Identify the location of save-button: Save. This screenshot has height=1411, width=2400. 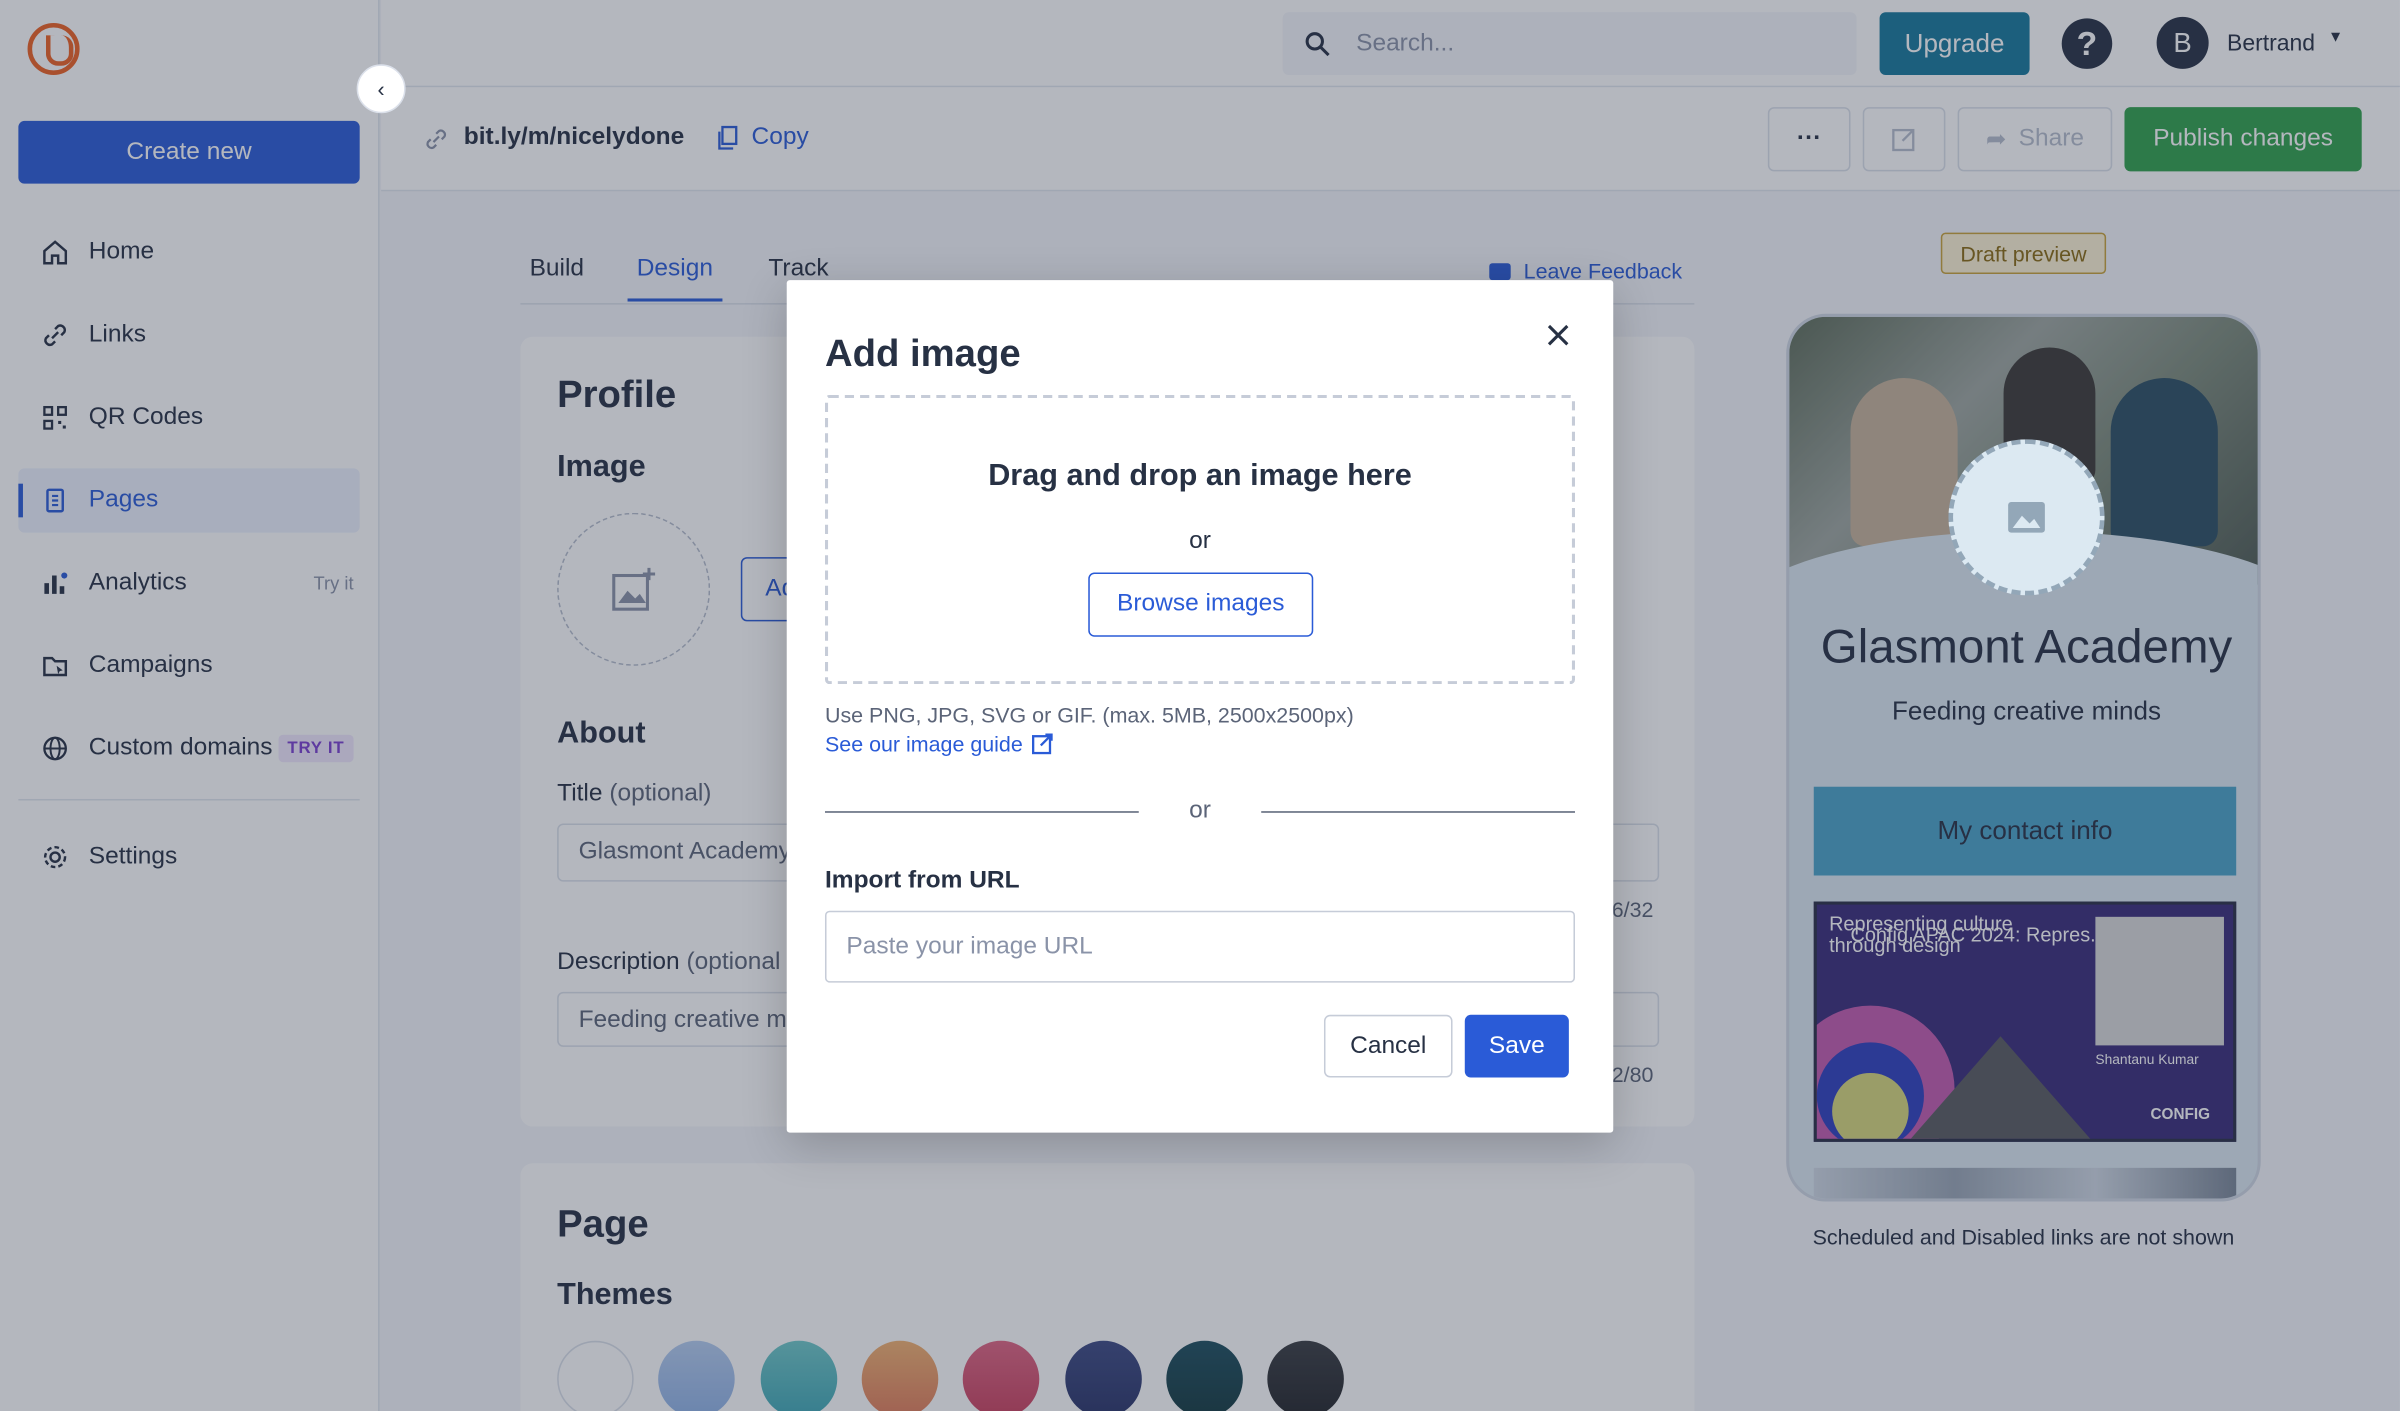
(1516, 1046).